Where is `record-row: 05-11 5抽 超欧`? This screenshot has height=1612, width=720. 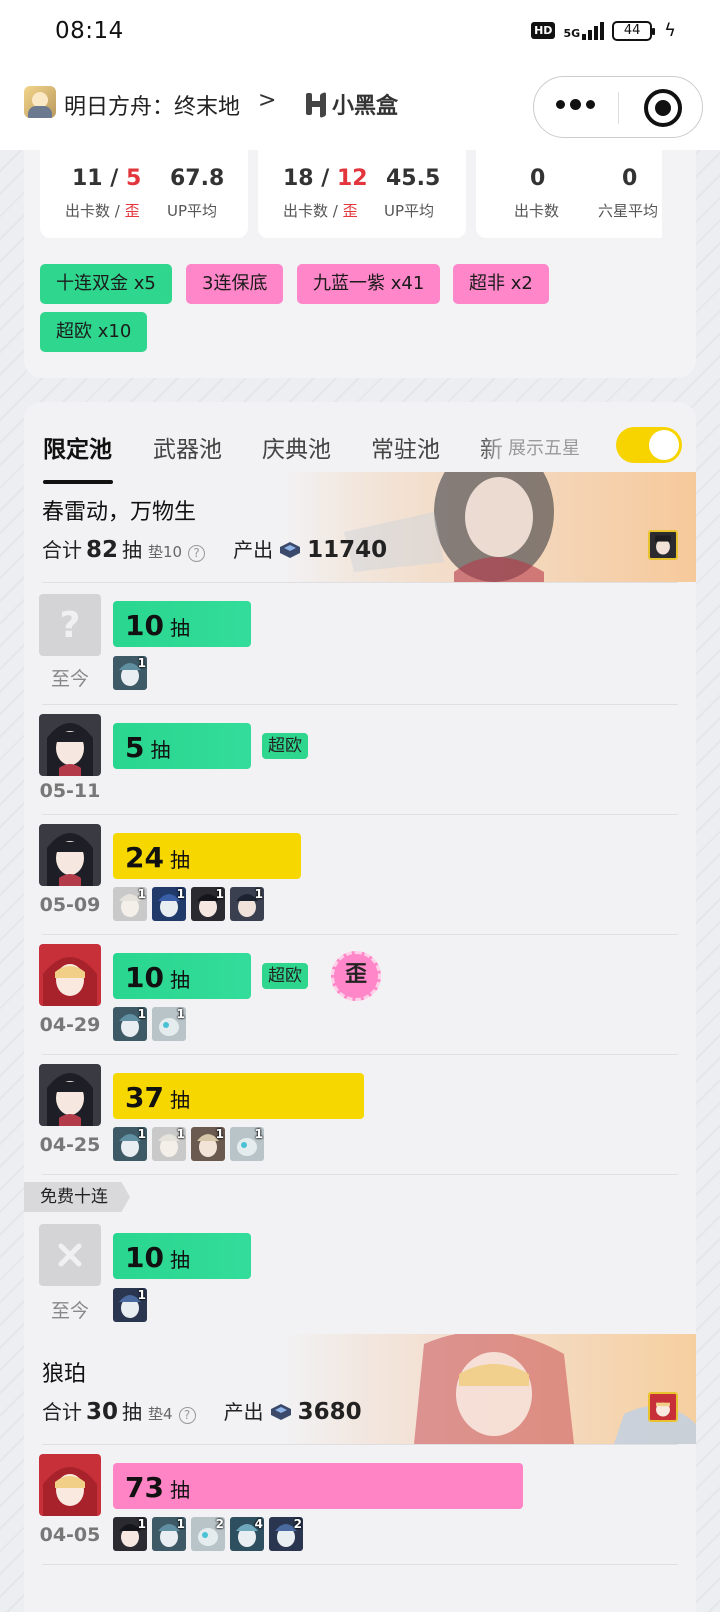 record-row: 05-11 5抽 超欧 is located at coordinates (360, 769).